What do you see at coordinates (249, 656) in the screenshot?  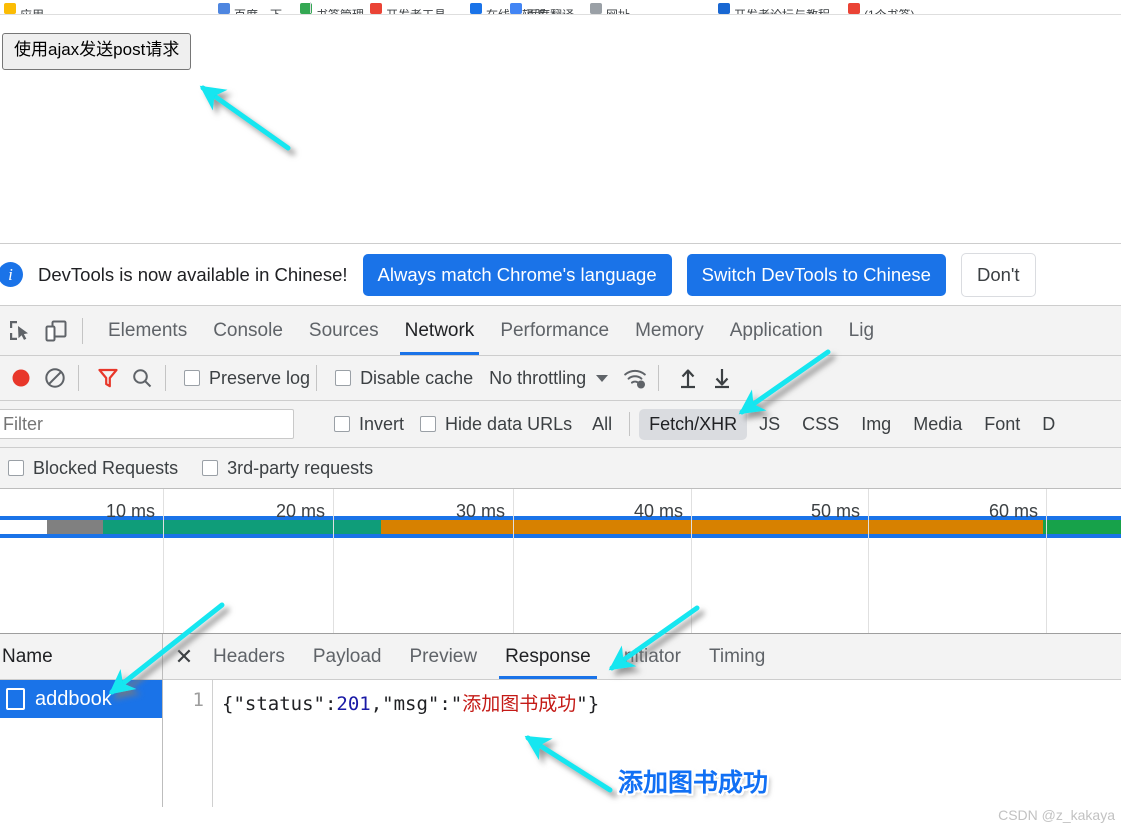 I see `detail-tab-headers: Headers` at bounding box center [249, 656].